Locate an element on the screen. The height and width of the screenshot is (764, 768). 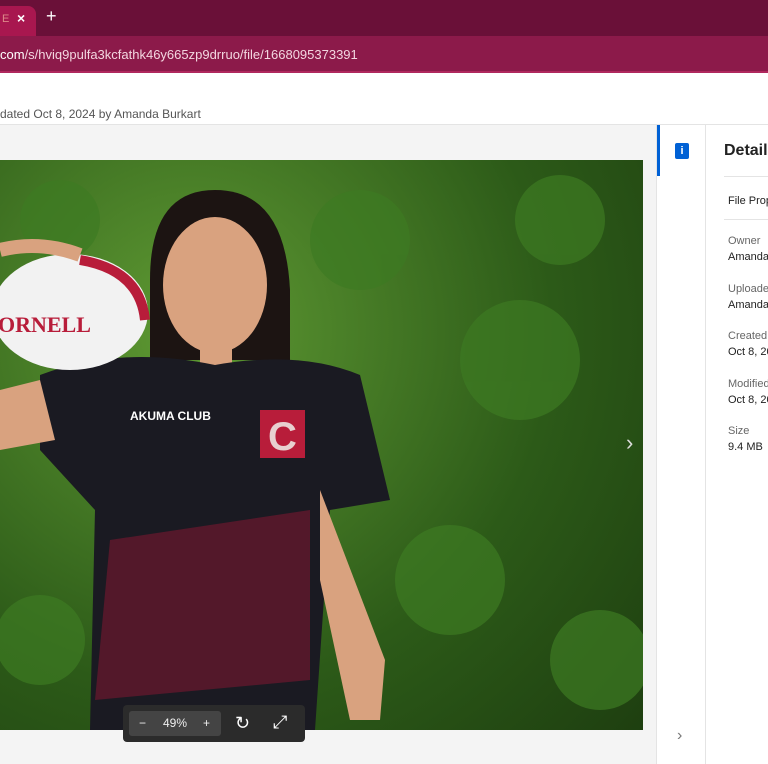
zoom-level: 49% is located at coordinates (175, 723).